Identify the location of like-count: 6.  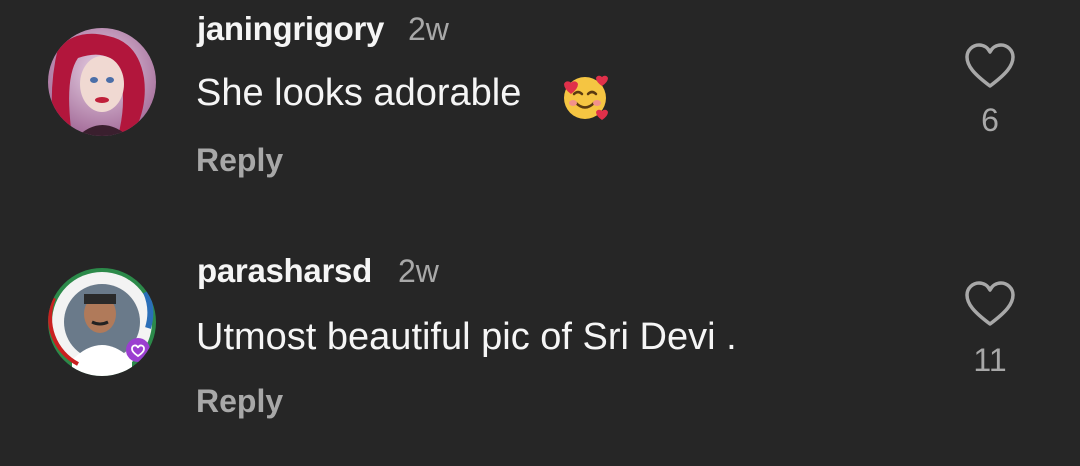
(990, 120).